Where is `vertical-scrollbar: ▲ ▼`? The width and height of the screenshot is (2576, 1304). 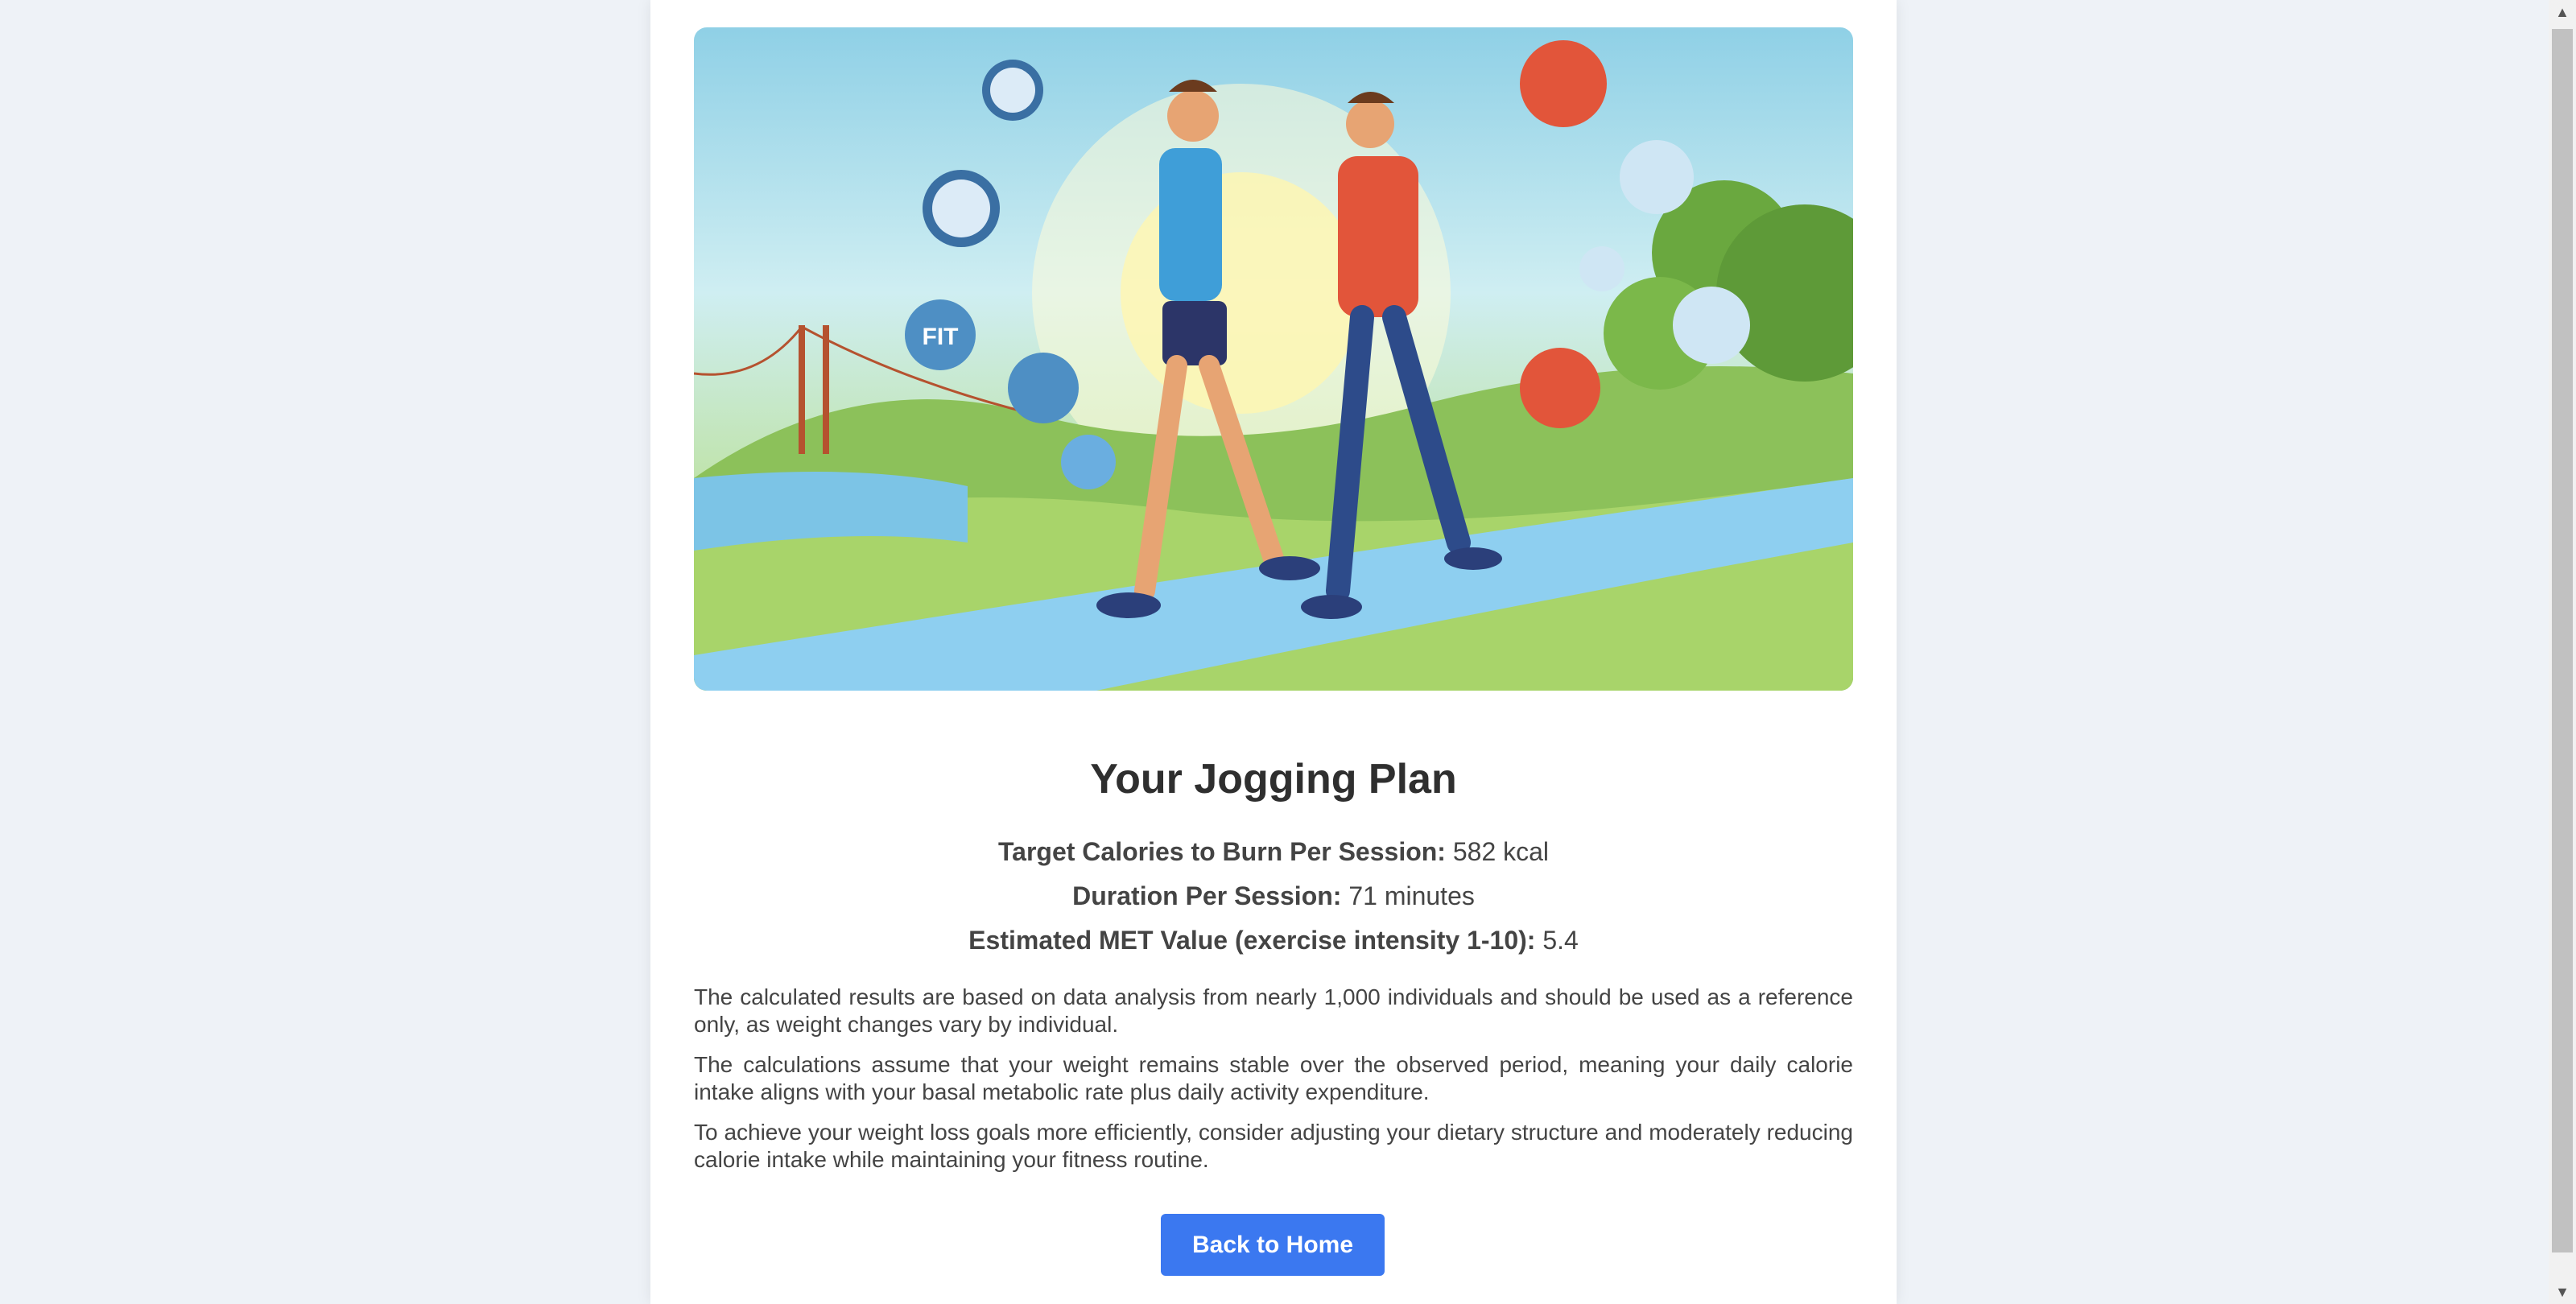
vertical-scrollbar: ▲ ▼ is located at coordinates (2562, 652).